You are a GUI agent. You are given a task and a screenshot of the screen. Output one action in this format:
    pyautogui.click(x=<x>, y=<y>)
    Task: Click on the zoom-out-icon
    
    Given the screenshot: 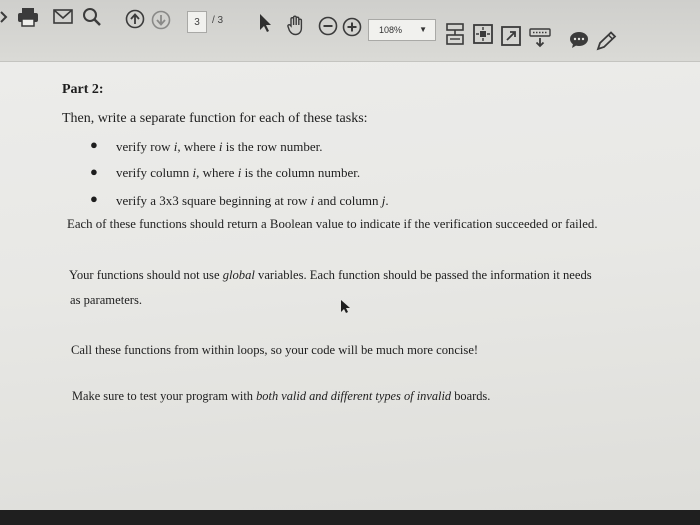 What is the action you would take?
    pyautogui.click(x=328, y=26)
    